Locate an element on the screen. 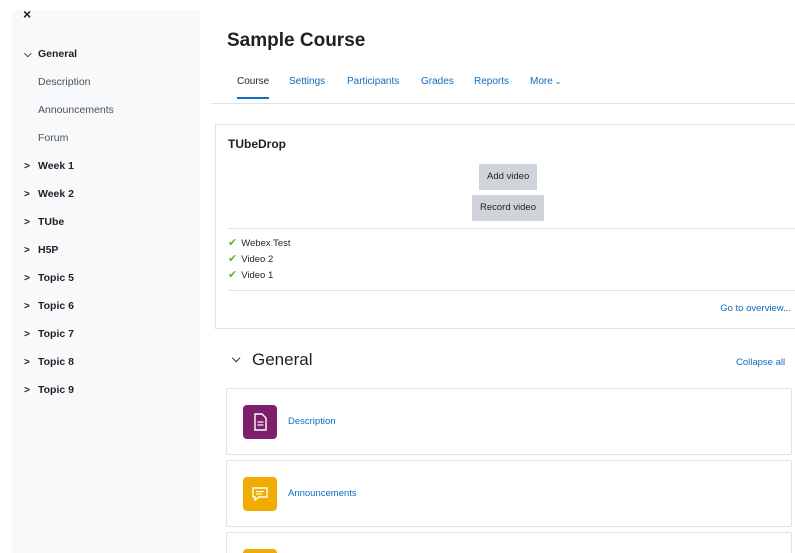  video-name: Video 1 is located at coordinates (257, 275).